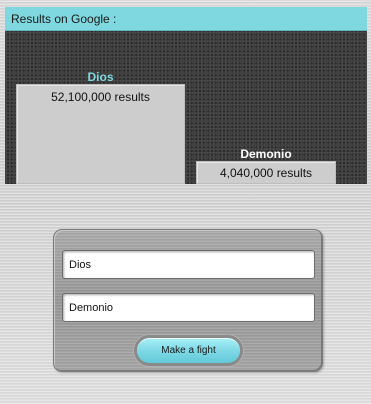 This screenshot has height=404, width=371. What do you see at coordinates (266, 154) in the screenshot?
I see `result-term-label: Demonio` at bounding box center [266, 154].